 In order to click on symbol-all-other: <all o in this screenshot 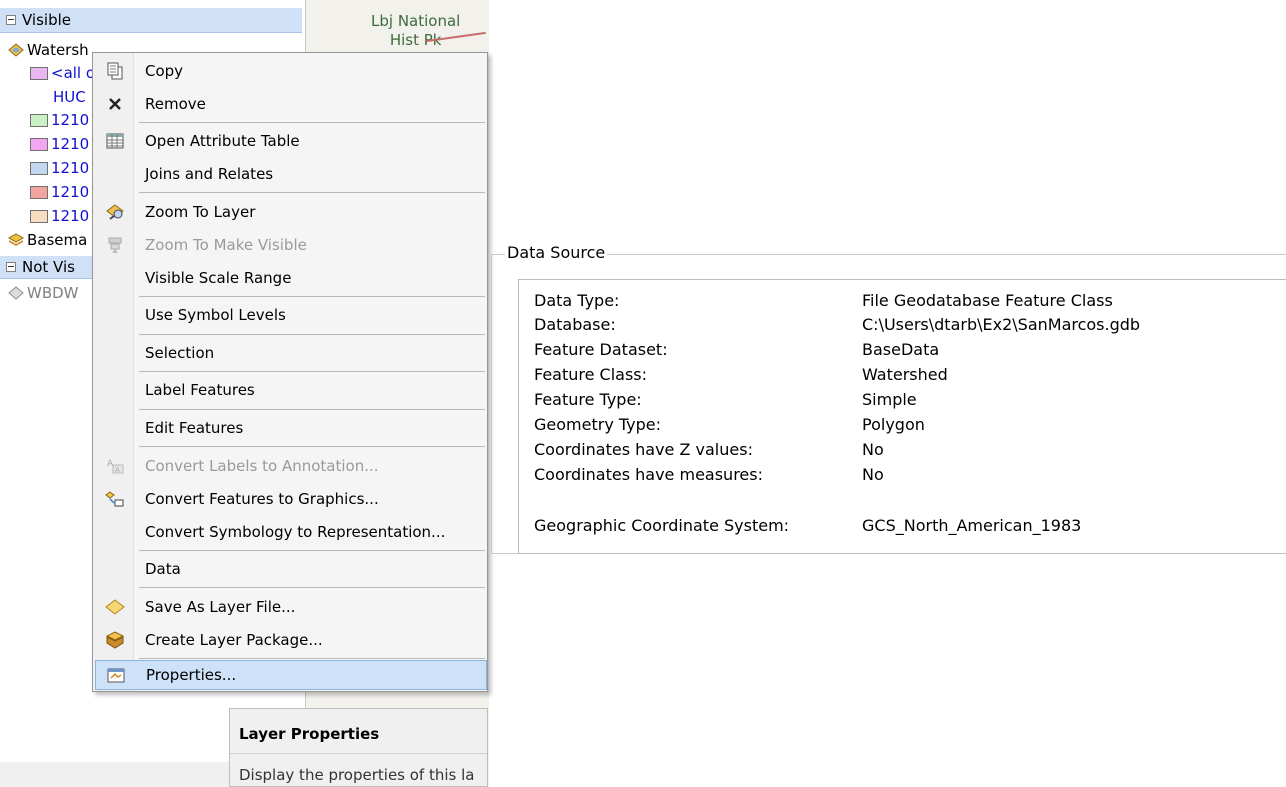, I will do `click(47, 73)`.